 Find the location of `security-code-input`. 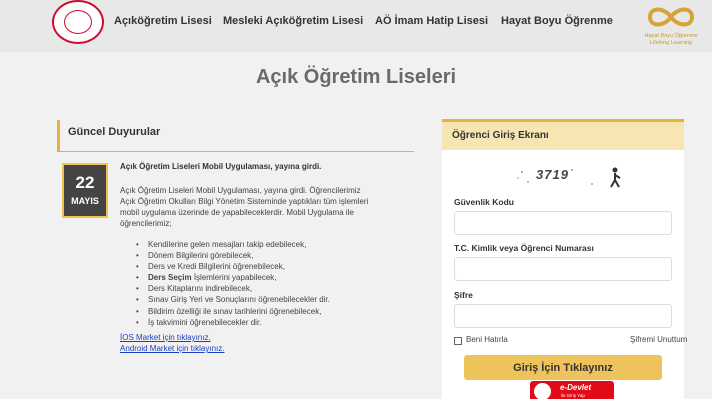

security-code-input is located at coordinates (563, 223).